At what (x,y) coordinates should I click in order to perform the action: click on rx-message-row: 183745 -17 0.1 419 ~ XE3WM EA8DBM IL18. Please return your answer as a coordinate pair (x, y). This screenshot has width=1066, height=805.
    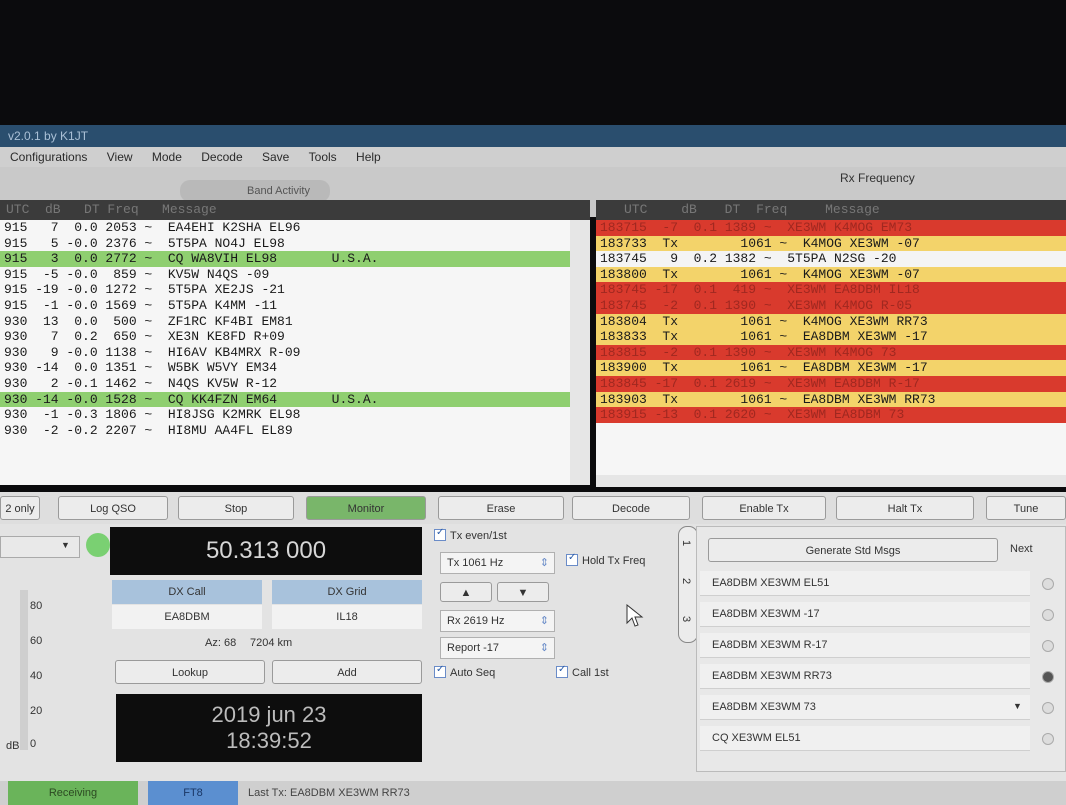
    Looking at the image, I should click on (831, 290).